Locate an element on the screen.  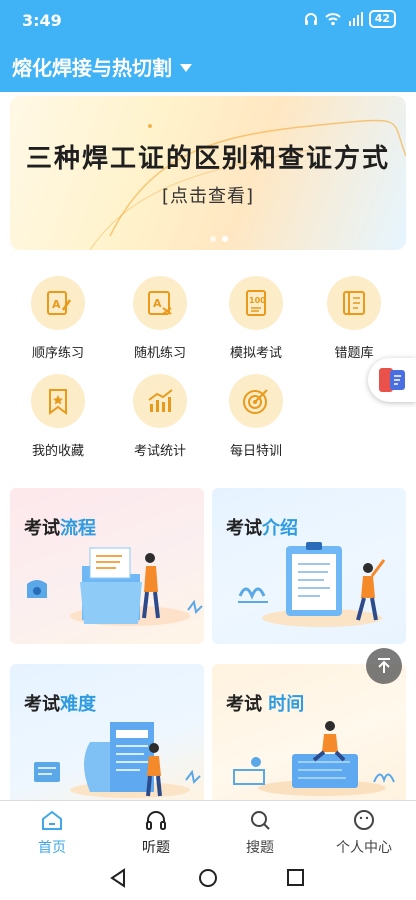
arrow-up-icon is located at coordinates (384, 665).